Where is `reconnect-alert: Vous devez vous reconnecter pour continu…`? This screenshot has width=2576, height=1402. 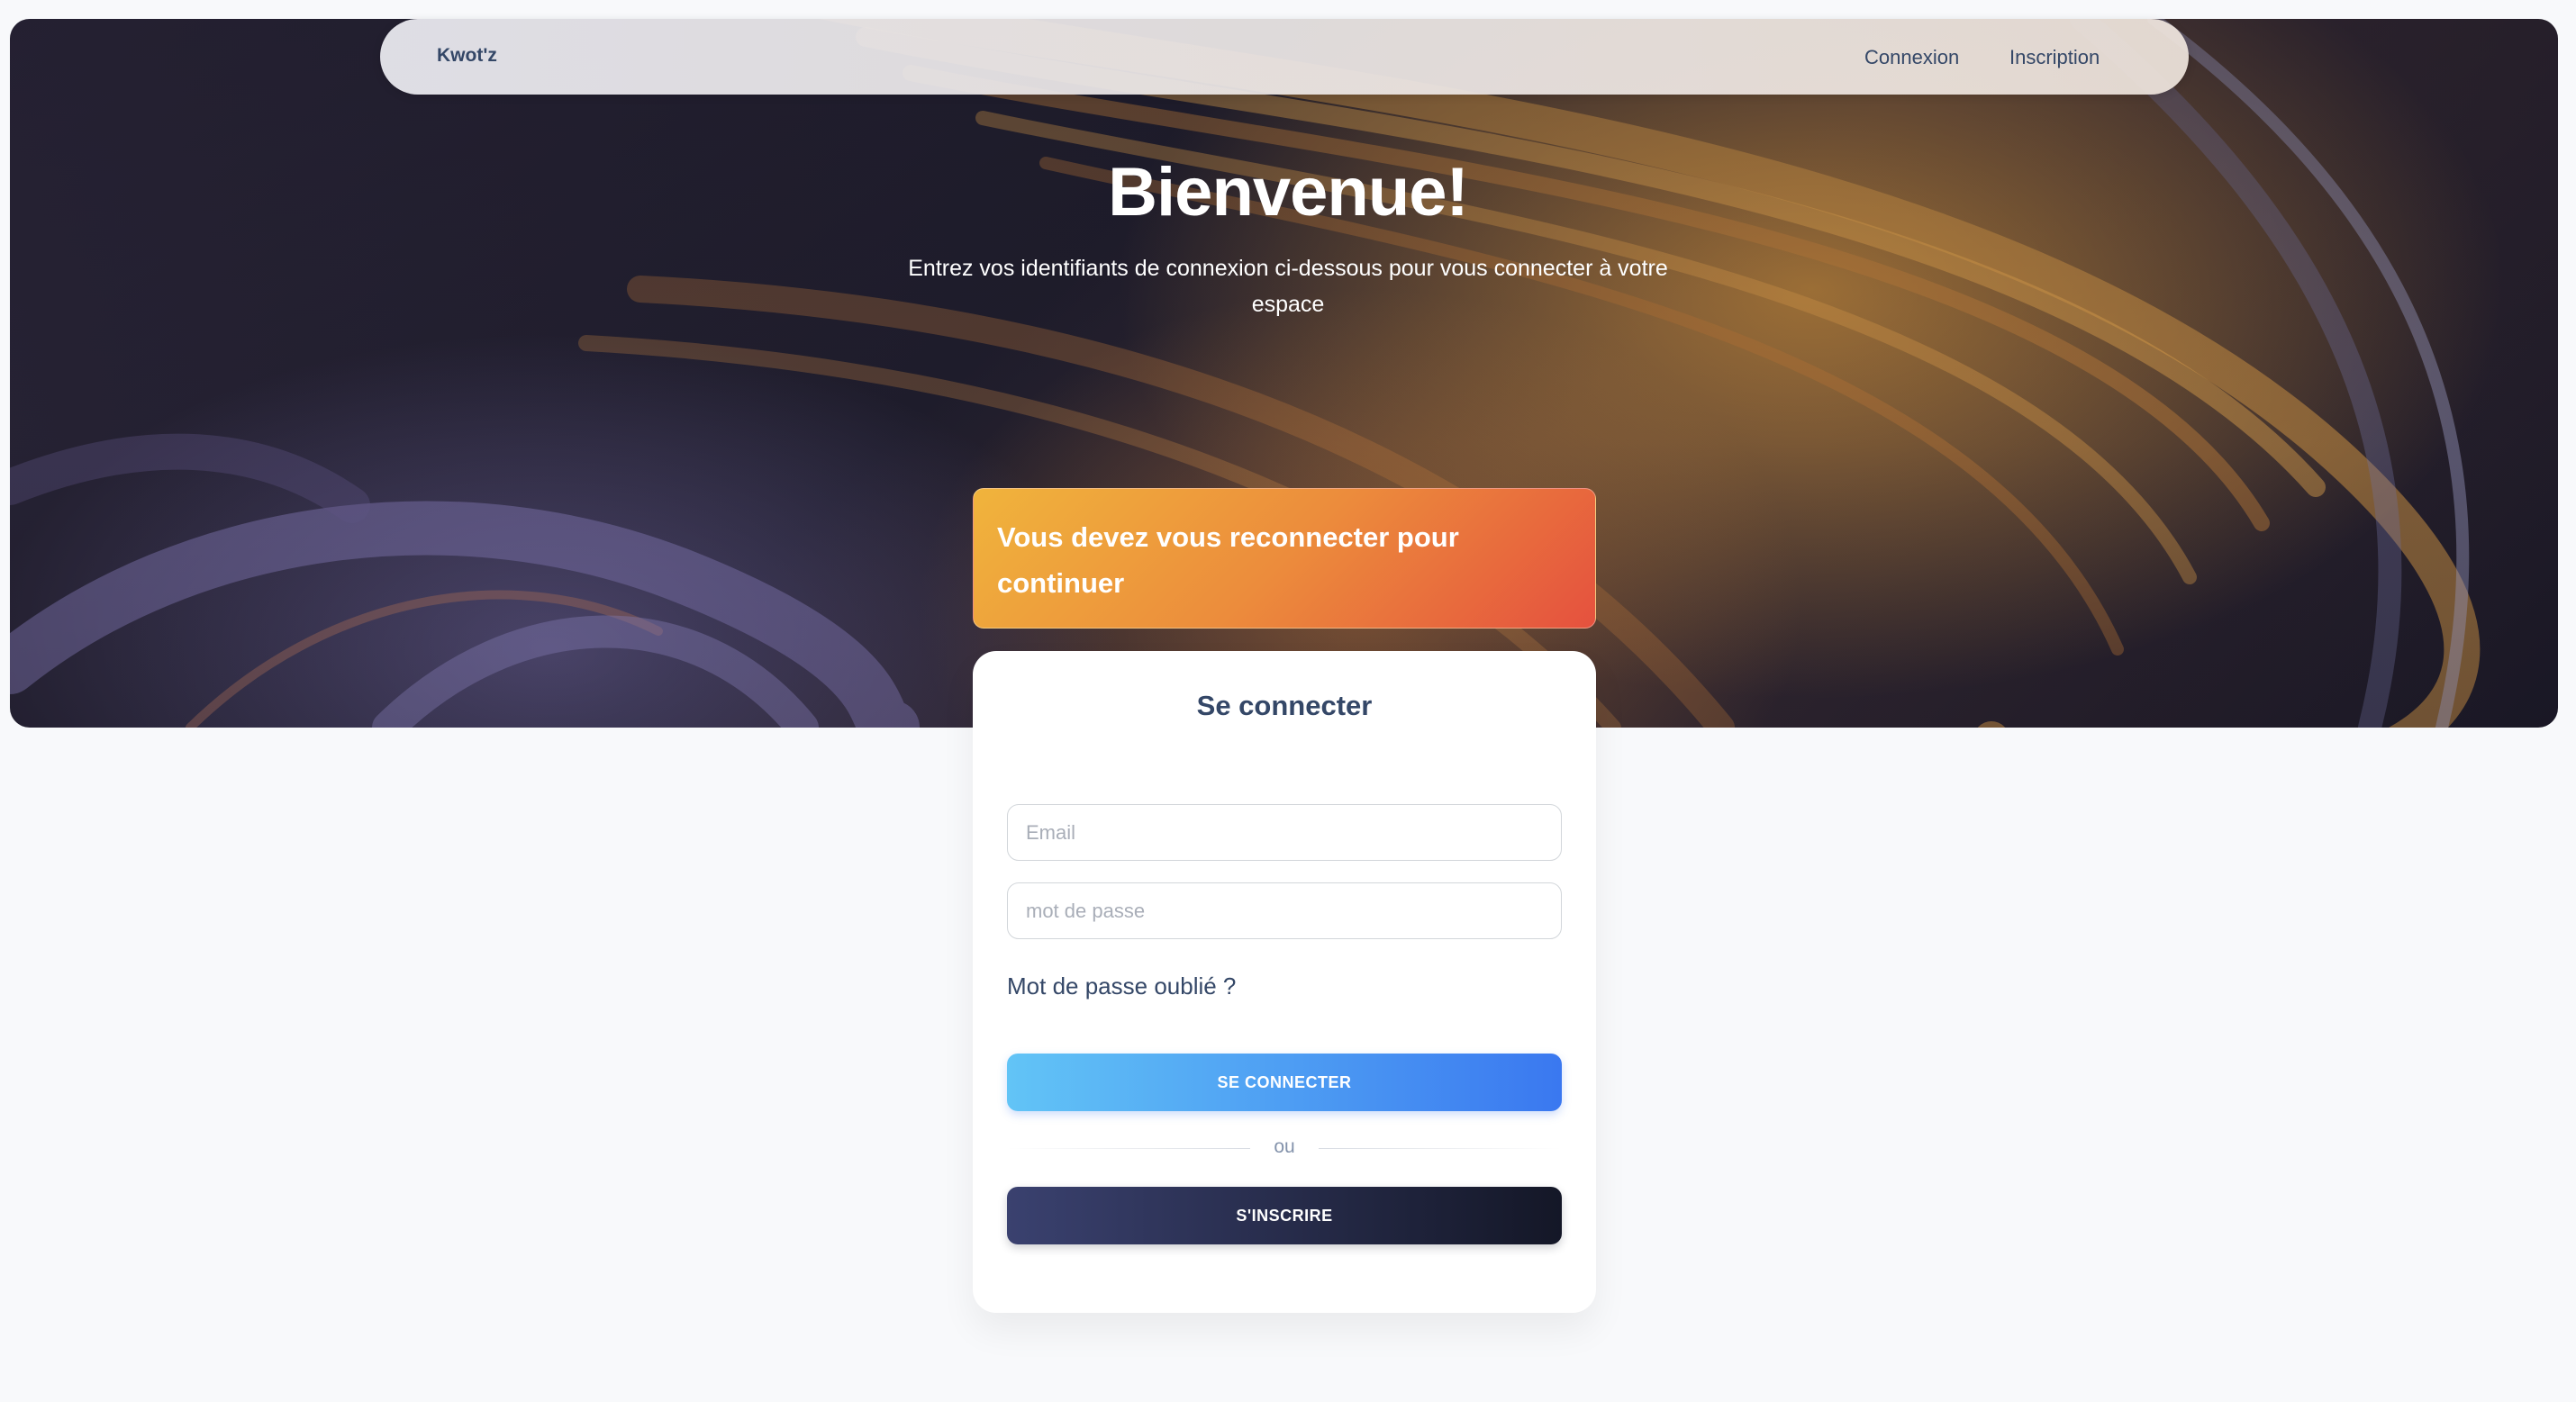 reconnect-alert: Vous devez vous reconnecter pour continu… is located at coordinates (1285, 558).